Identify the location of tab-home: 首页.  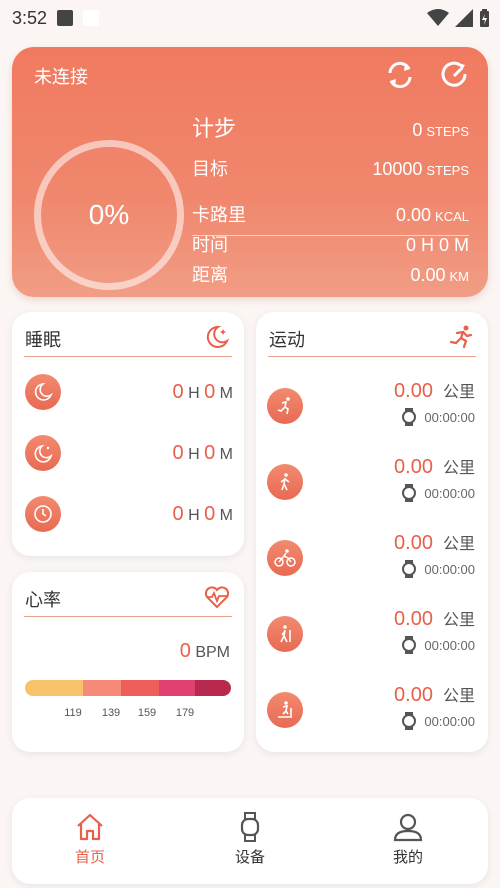
(90, 839).